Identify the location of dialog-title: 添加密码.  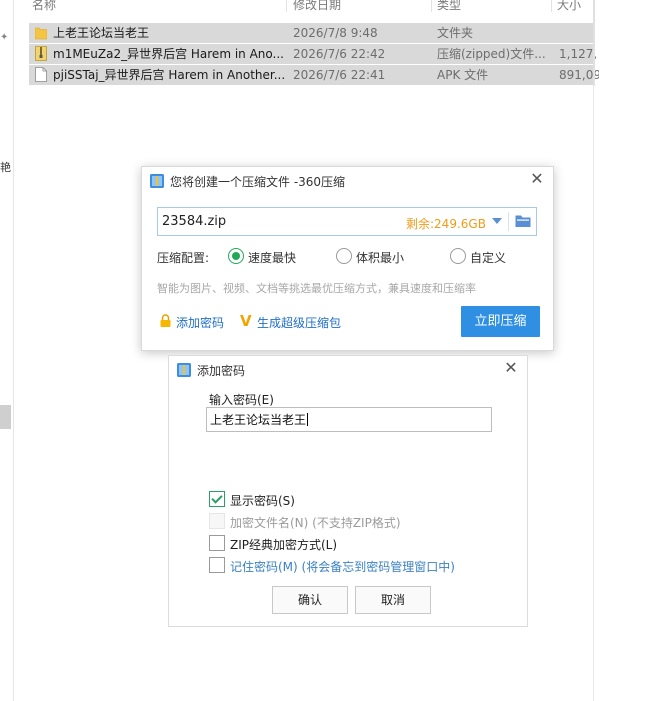
(221, 371).